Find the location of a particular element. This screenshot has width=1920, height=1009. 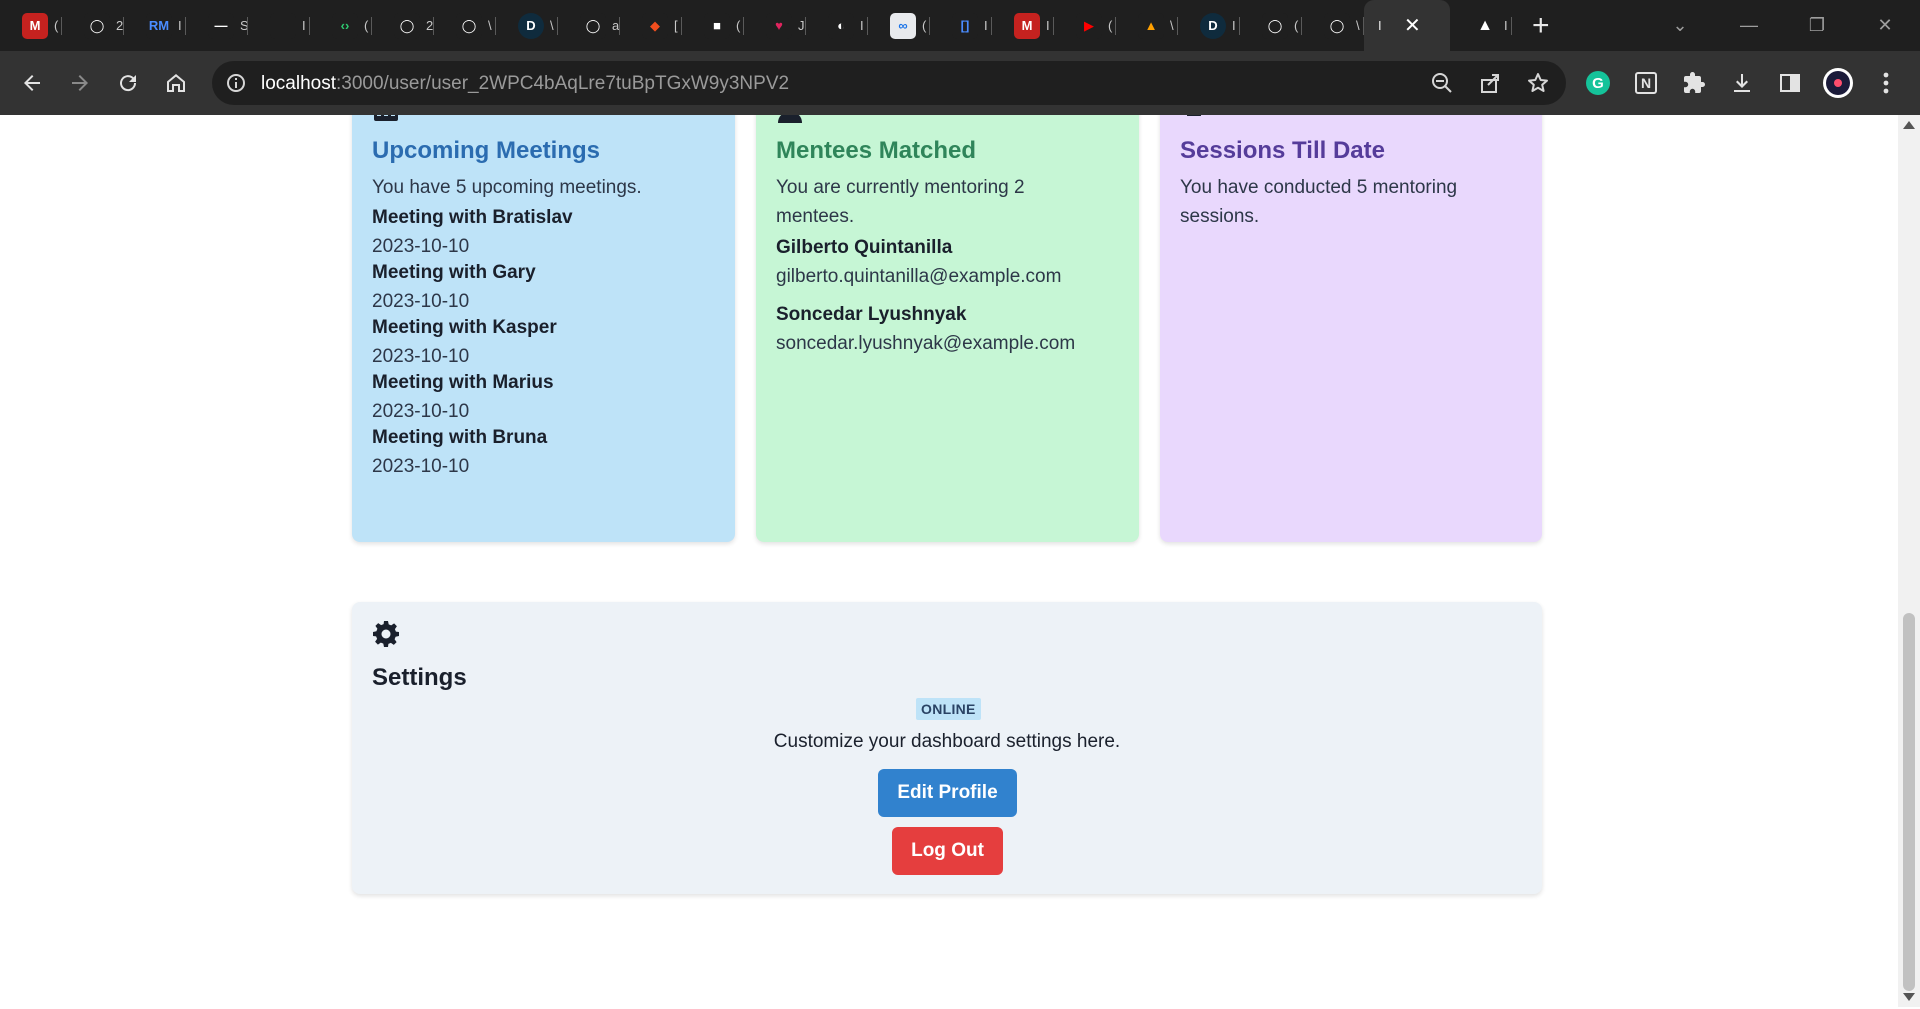

code-brackets-icon: ‹› is located at coordinates (345, 25).